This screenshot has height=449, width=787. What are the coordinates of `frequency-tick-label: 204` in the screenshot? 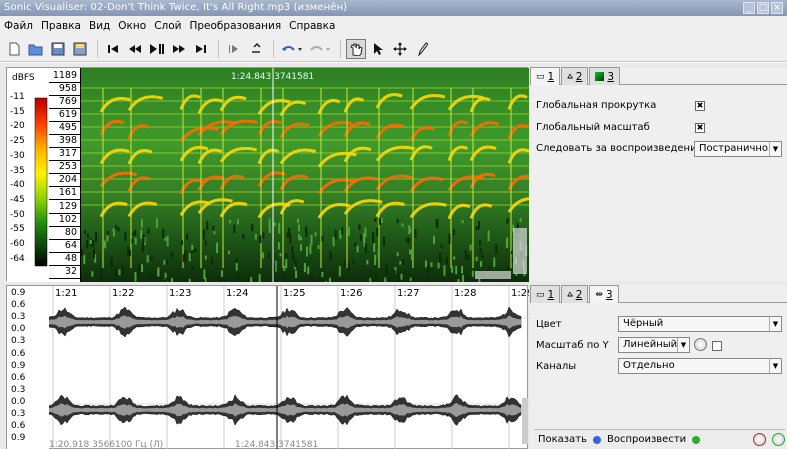 It's located at (67, 180).